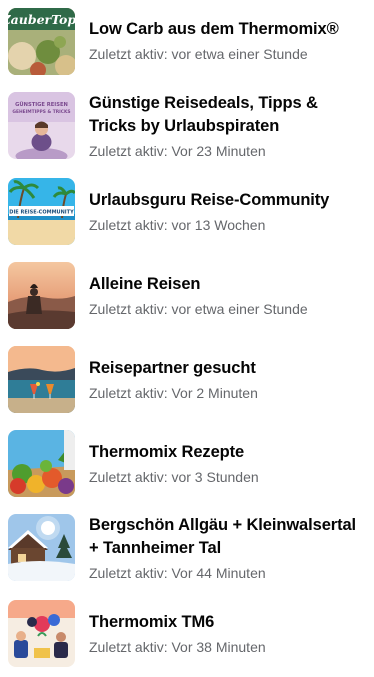  I want to click on zaubertopf-logo-text: ZauberTopf, so click(41, 19).